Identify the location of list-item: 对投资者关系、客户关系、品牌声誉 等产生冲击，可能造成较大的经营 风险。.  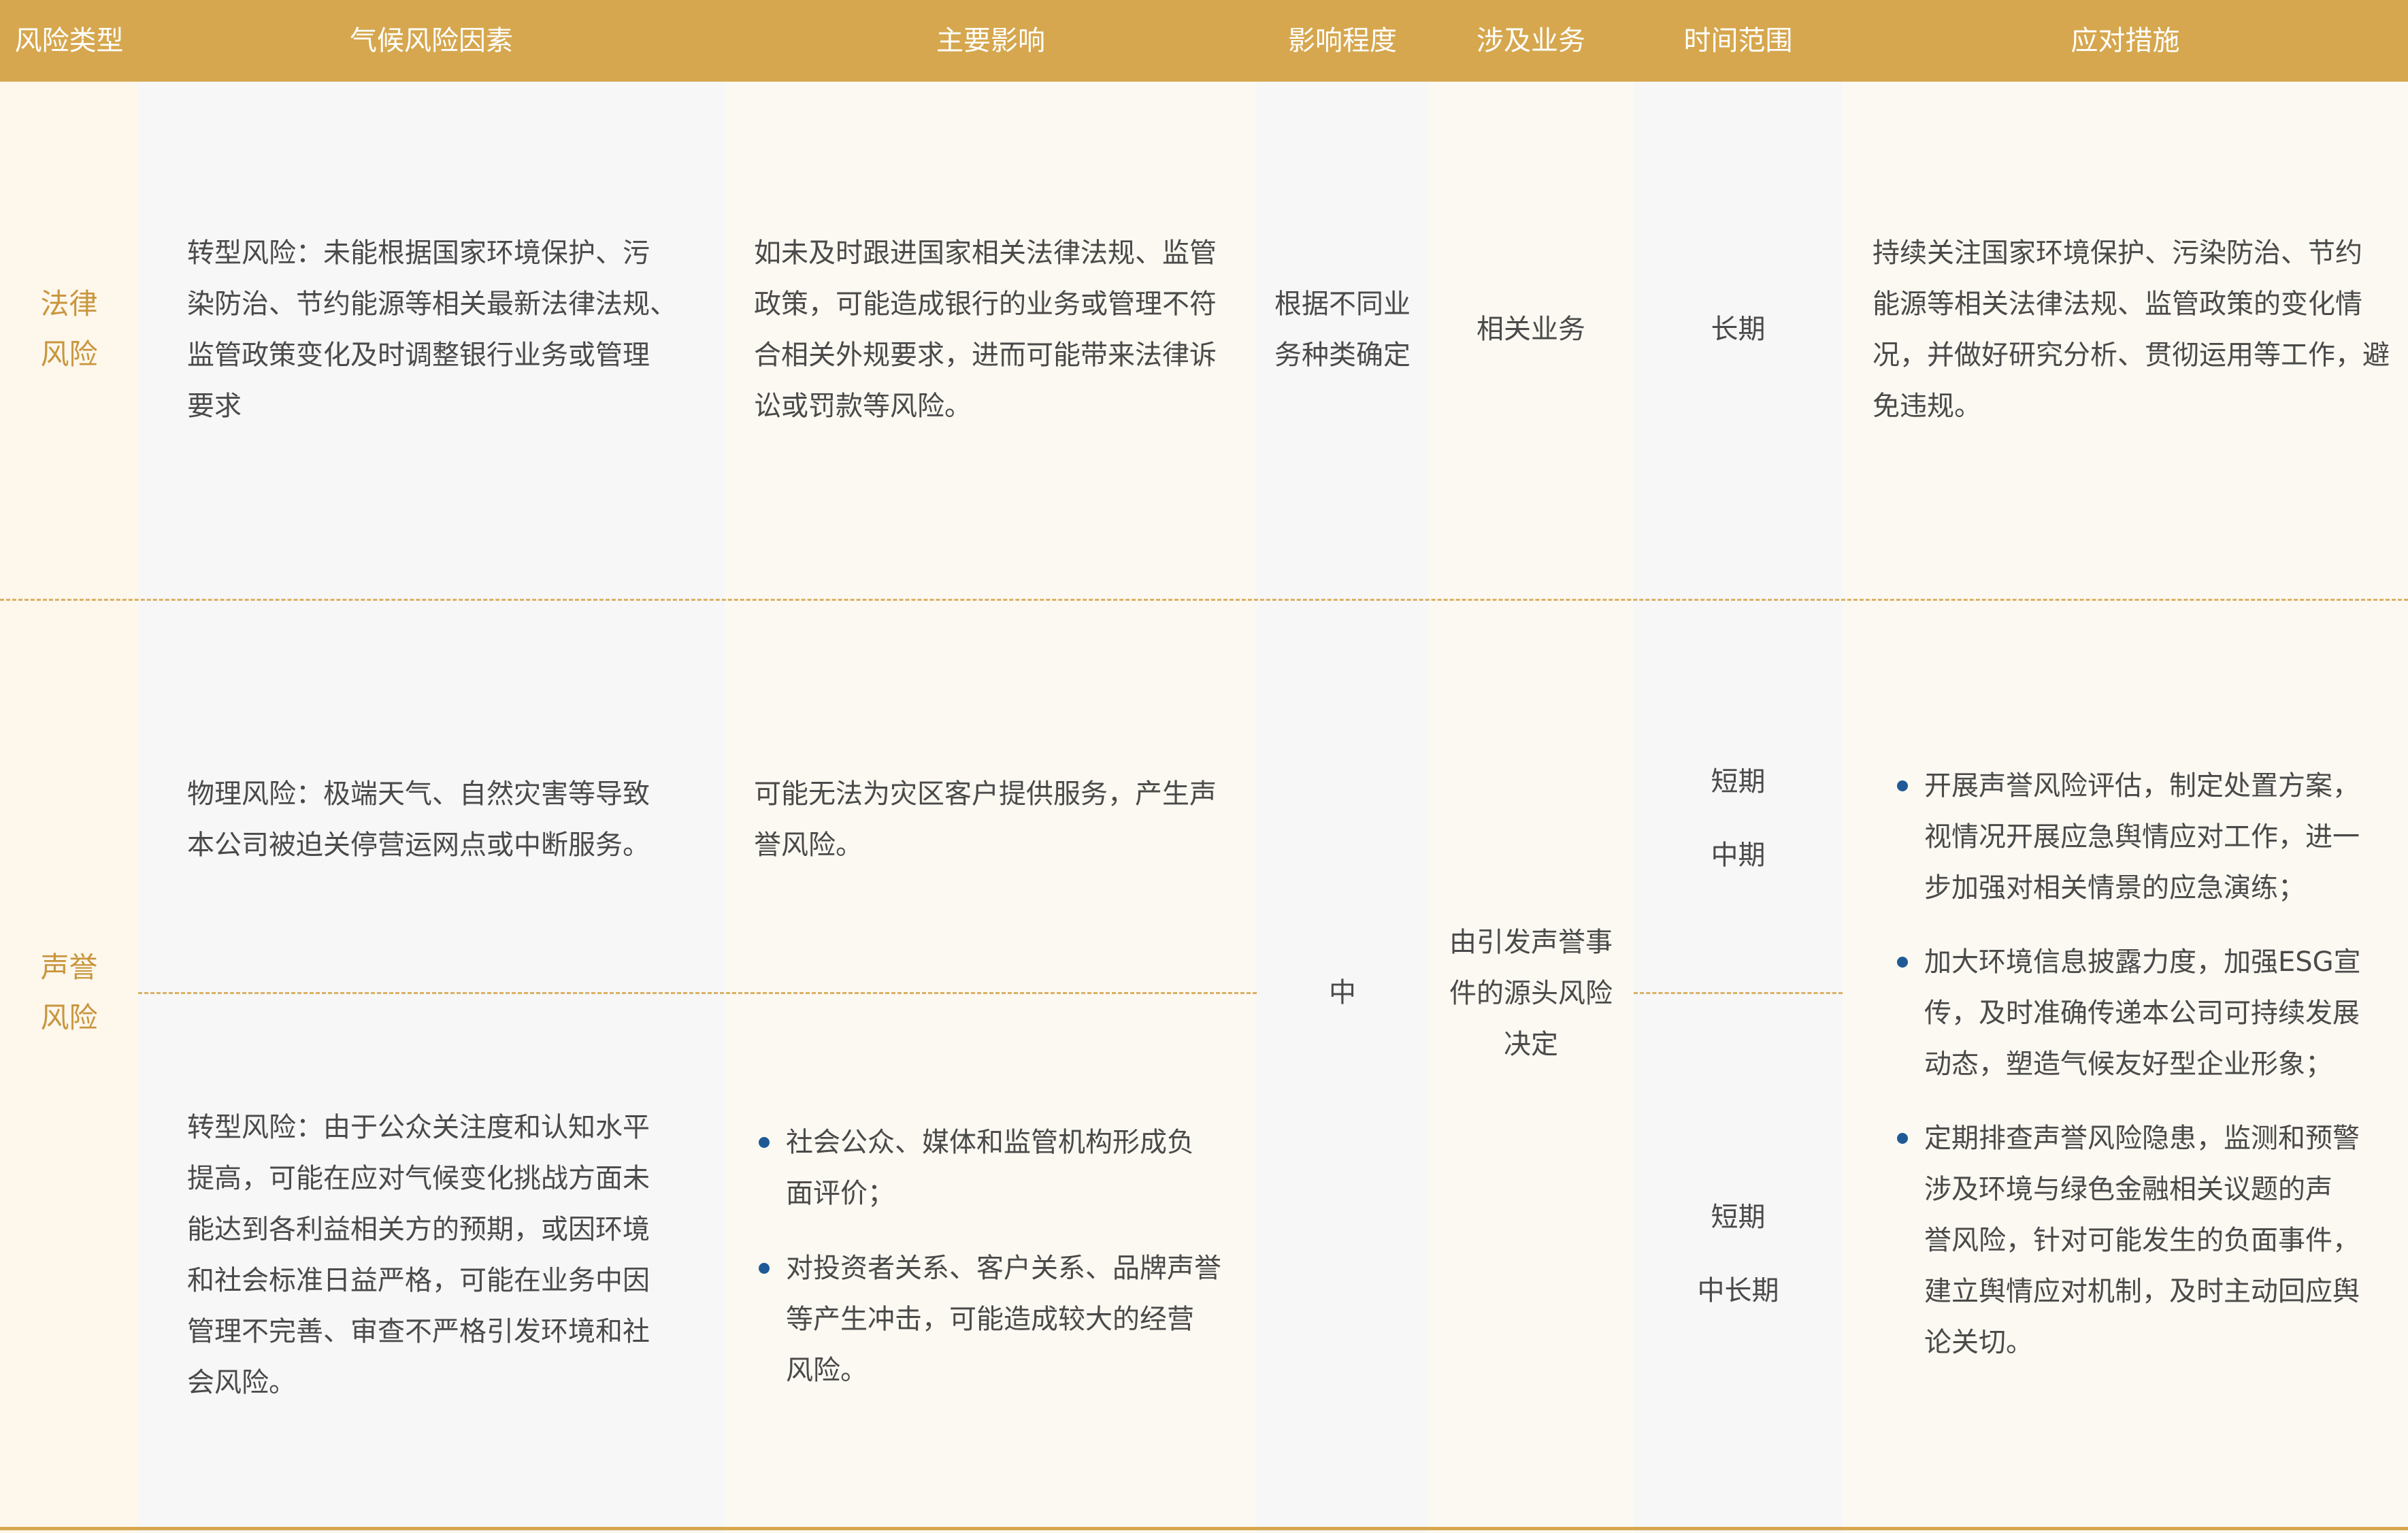
(1006, 1319).